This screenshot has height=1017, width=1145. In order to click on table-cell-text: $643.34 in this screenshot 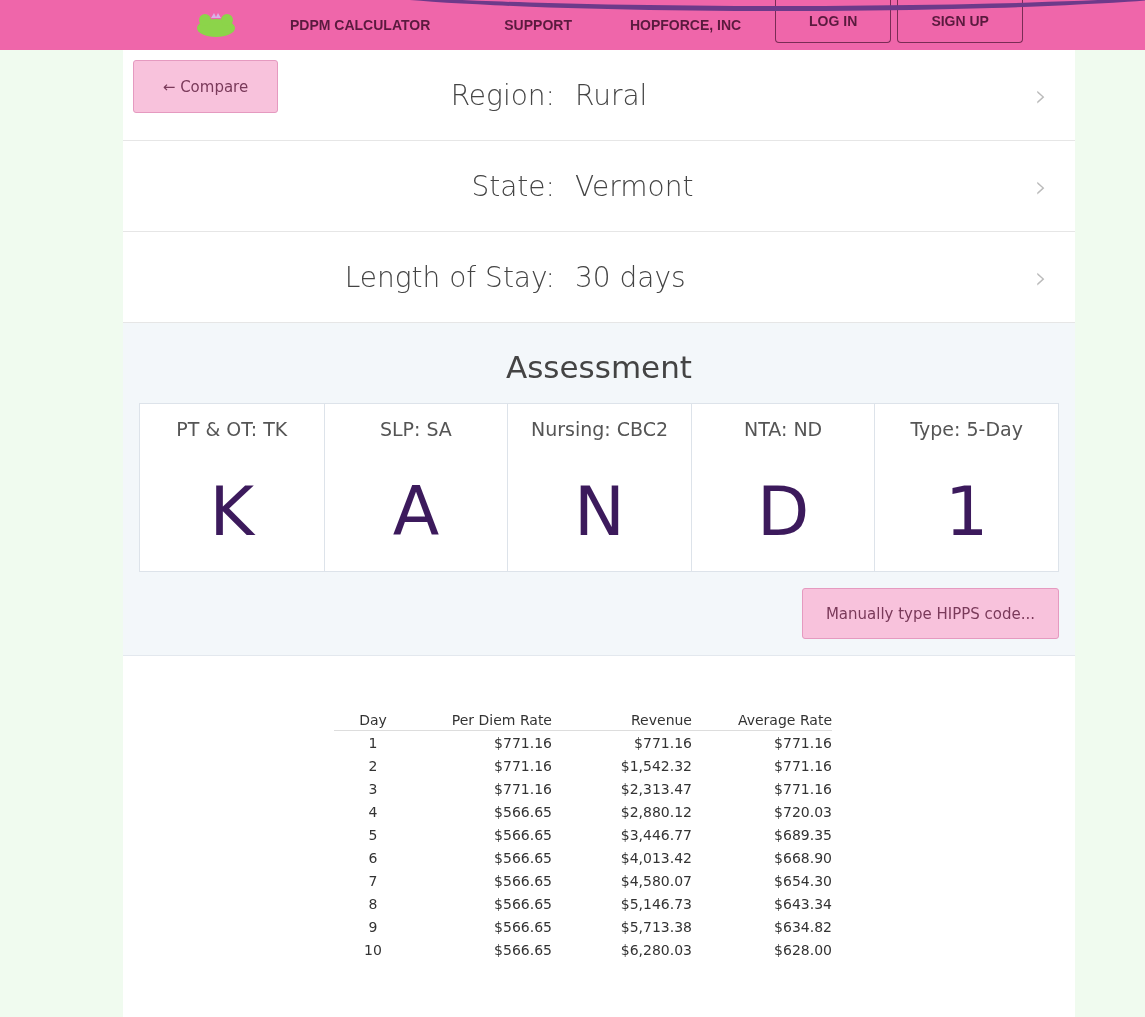, I will do `click(802, 904)`.